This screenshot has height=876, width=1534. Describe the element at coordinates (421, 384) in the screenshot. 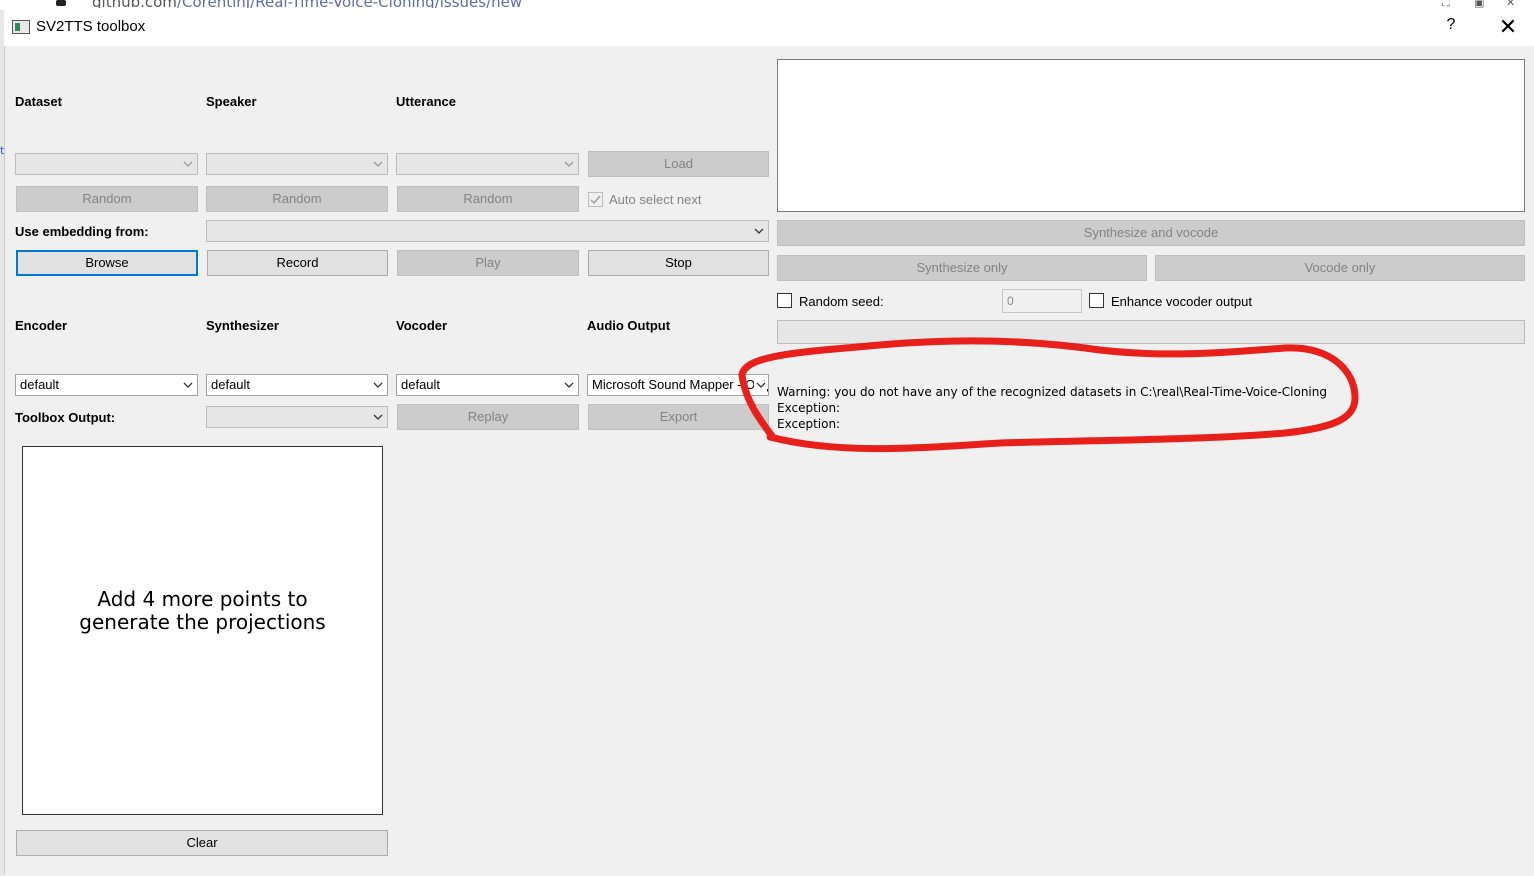

I see `vocoder-value: default` at that location.